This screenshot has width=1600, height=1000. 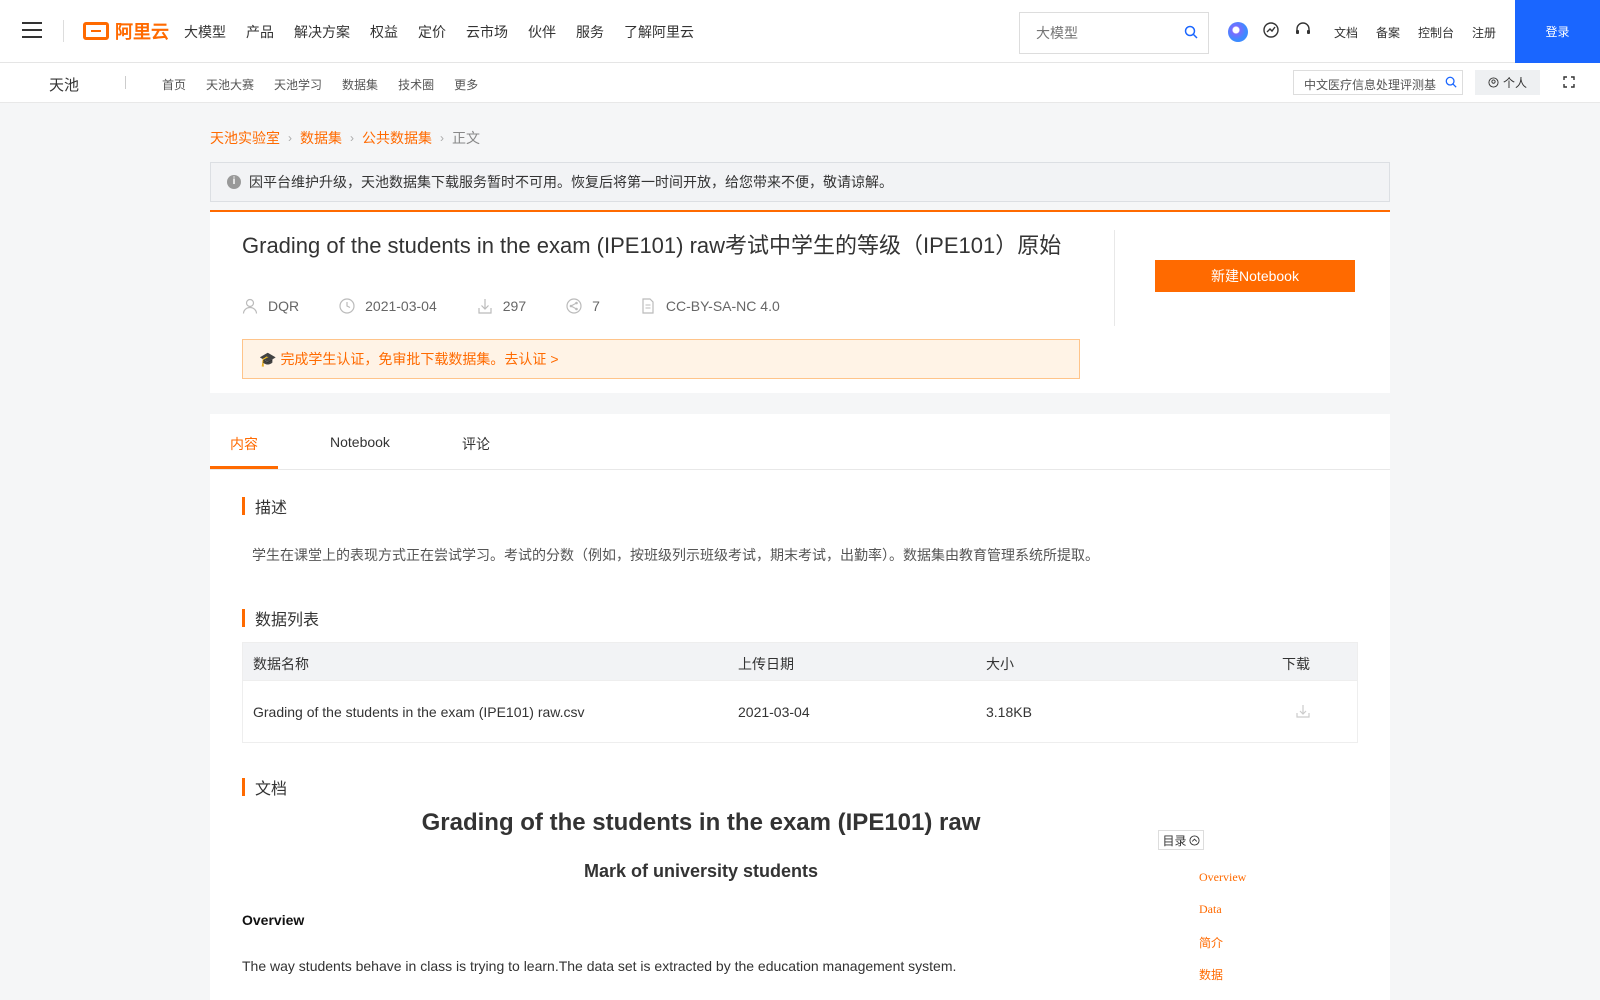 I want to click on column-header: 数据名称, so click(x=281, y=664).